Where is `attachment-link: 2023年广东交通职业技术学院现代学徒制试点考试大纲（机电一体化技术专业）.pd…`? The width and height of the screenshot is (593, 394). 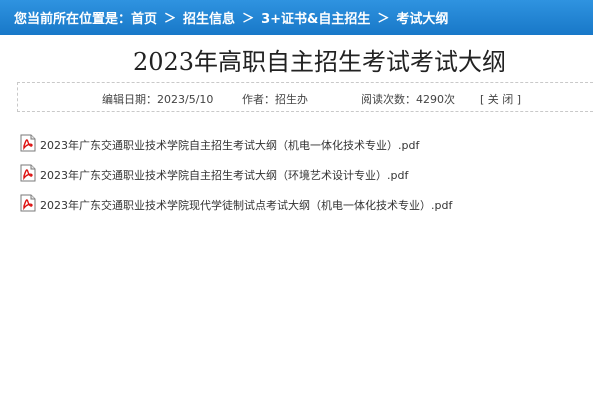
attachment-link: 2023年广东交通职业技术学院现代学徒制试点考试大纲（机电一体化技术专业）.pd… is located at coordinates (246, 205).